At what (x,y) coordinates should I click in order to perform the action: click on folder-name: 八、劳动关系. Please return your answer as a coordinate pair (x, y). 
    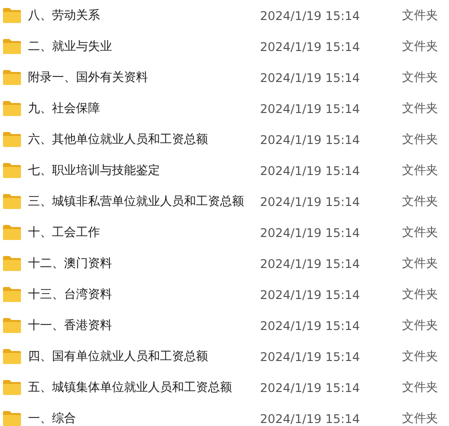
    Looking at the image, I should click on (142, 15).